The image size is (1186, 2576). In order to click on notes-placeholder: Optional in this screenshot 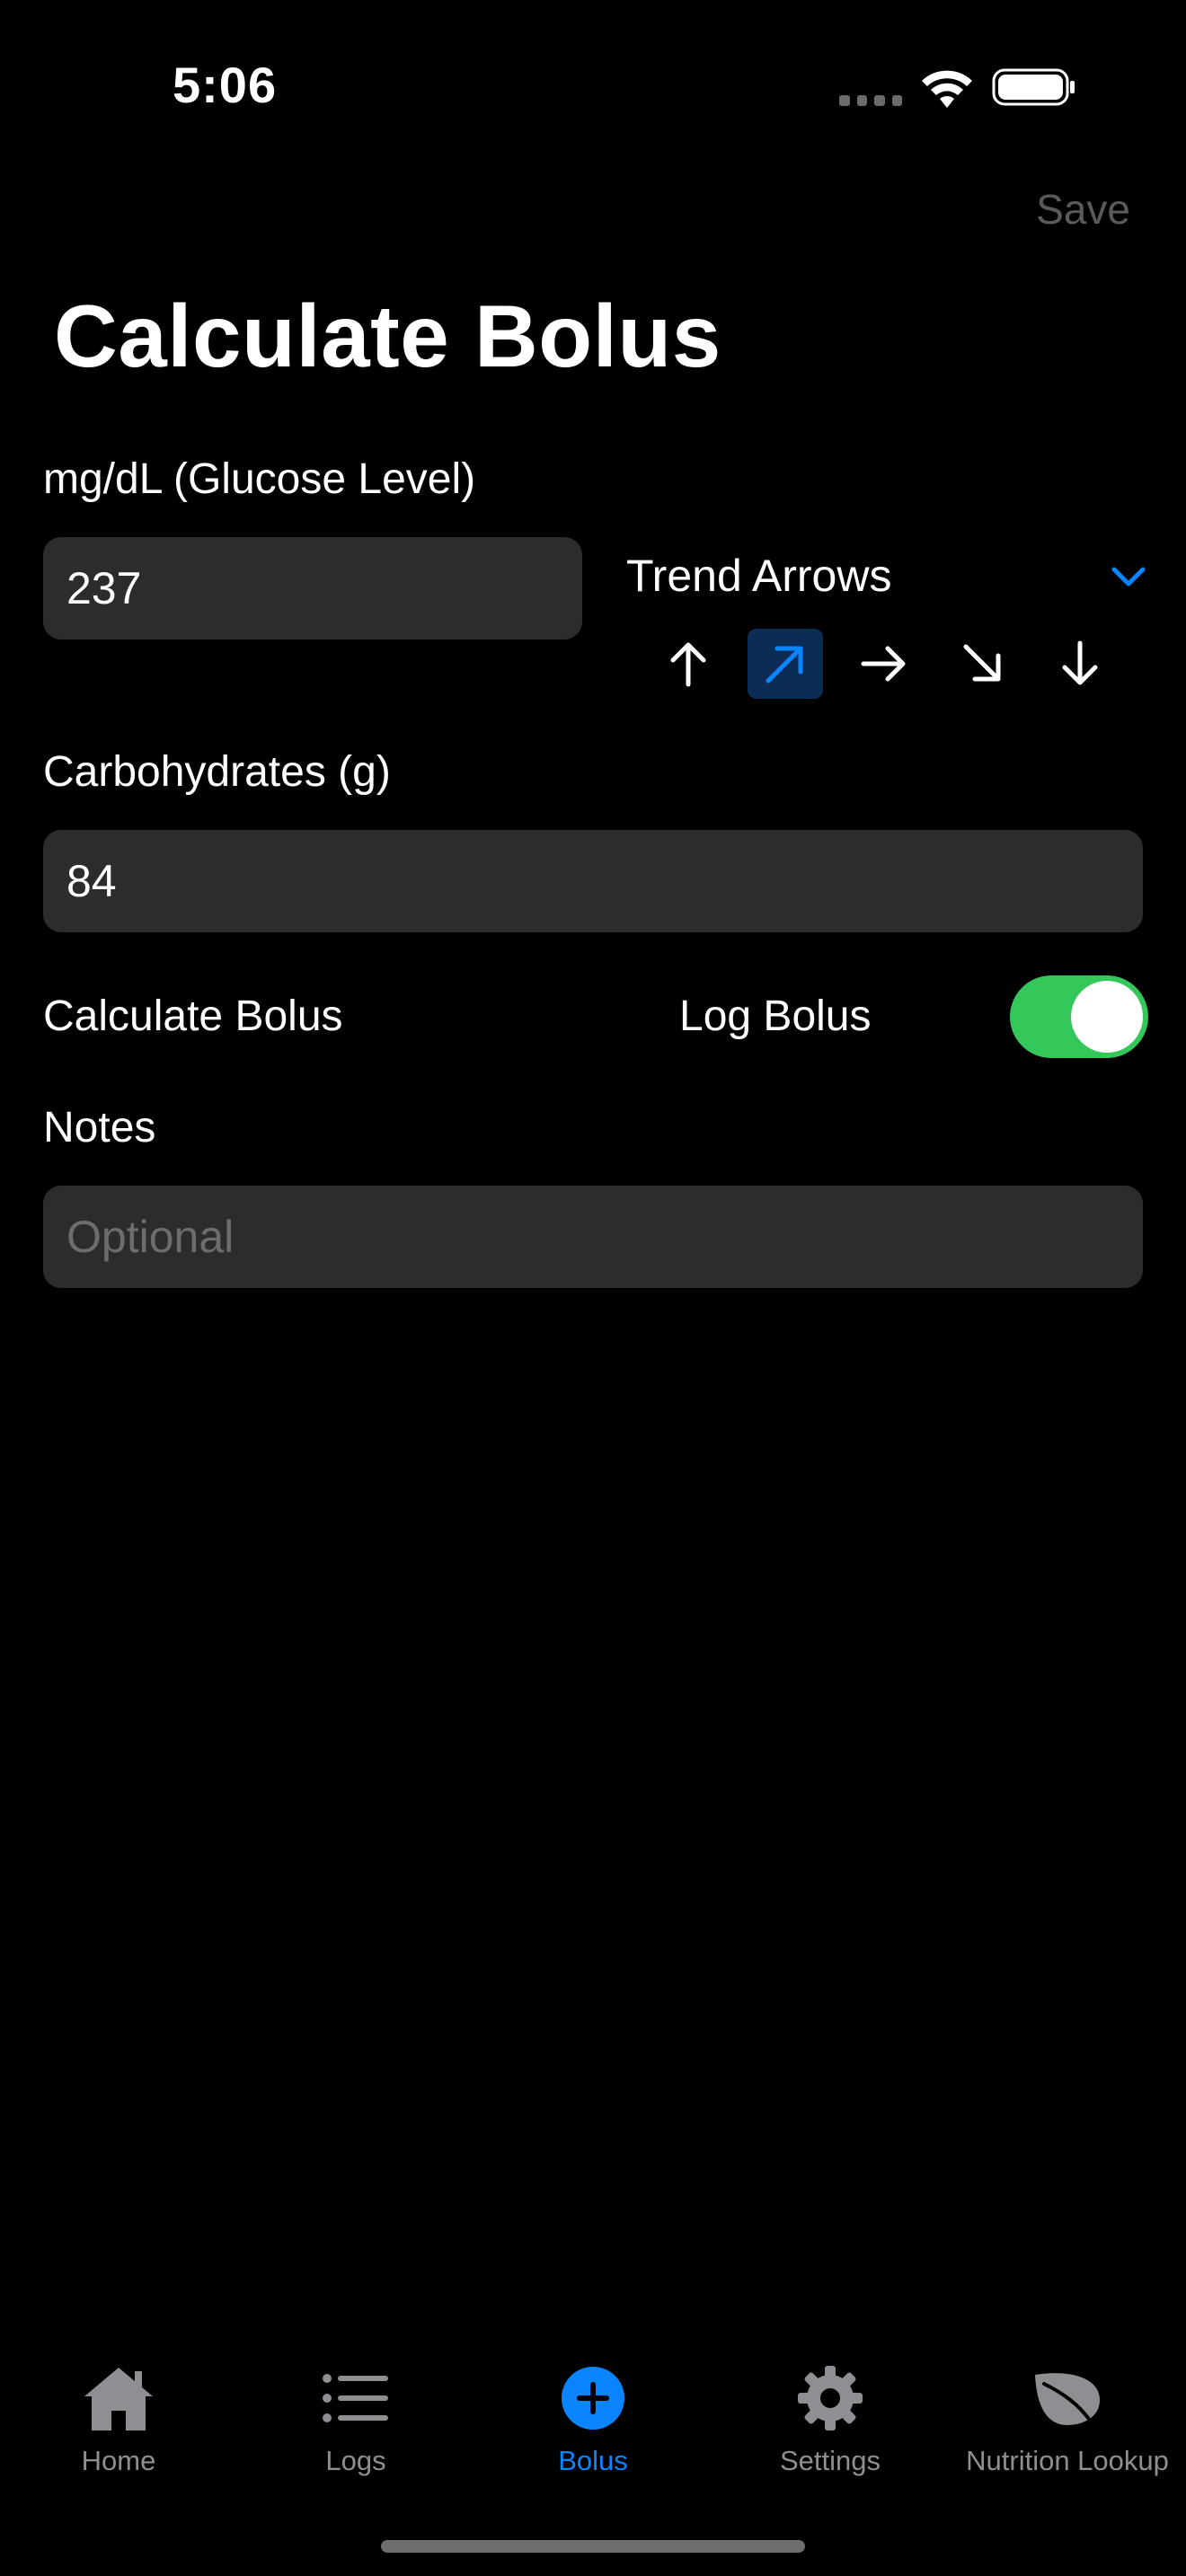, I will do `click(150, 1237)`.